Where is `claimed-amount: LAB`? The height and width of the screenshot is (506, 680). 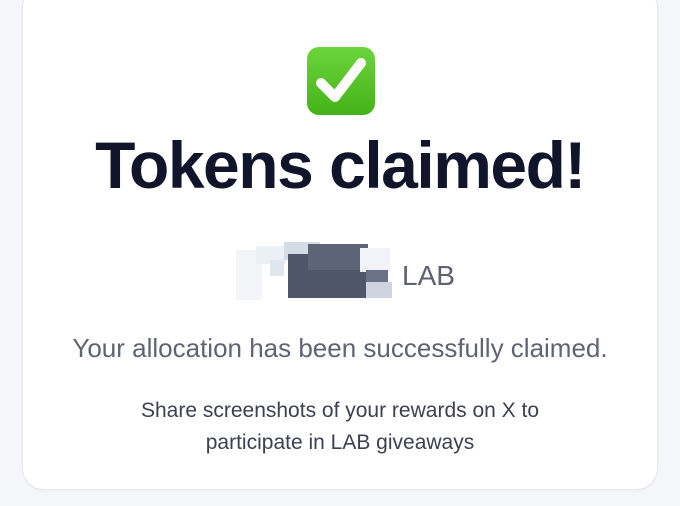 claimed-amount: LAB is located at coordinates (356, 269).